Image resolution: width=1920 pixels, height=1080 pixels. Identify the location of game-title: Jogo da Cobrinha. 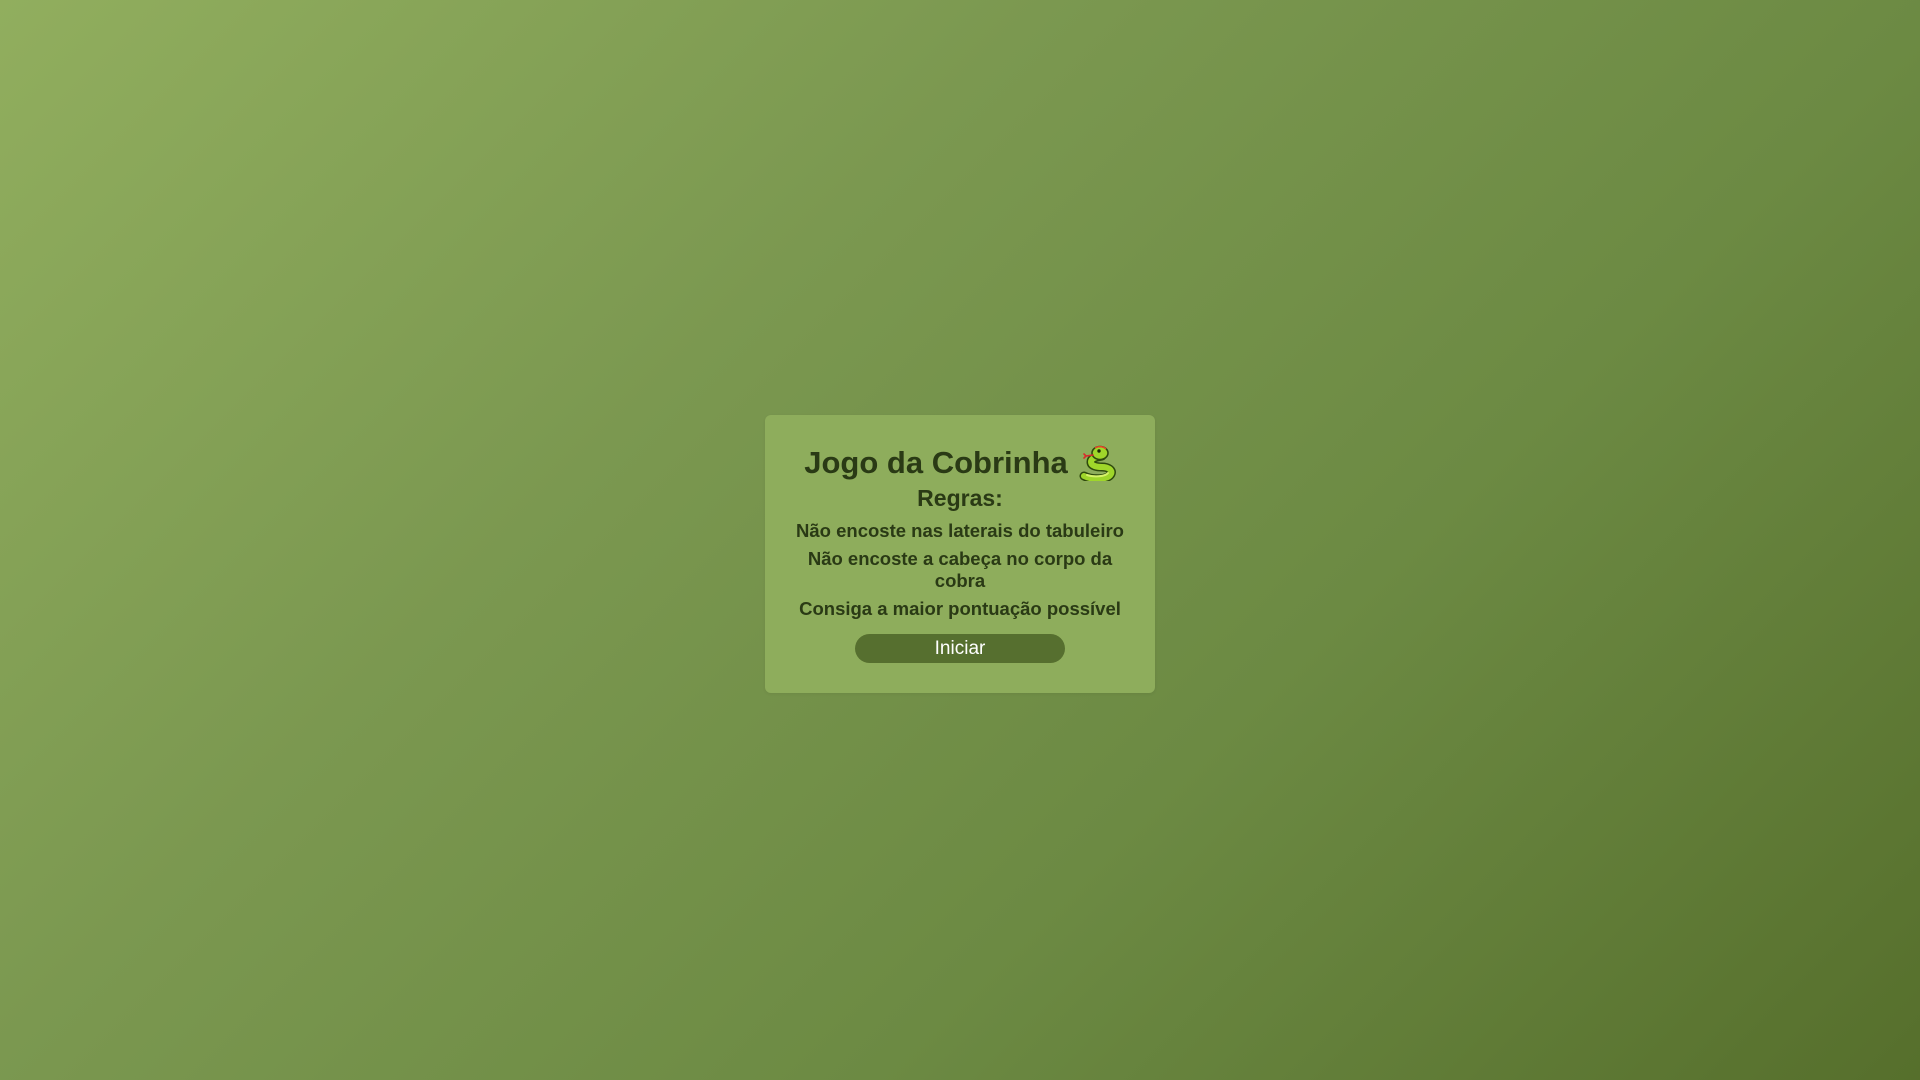
(936, 462).